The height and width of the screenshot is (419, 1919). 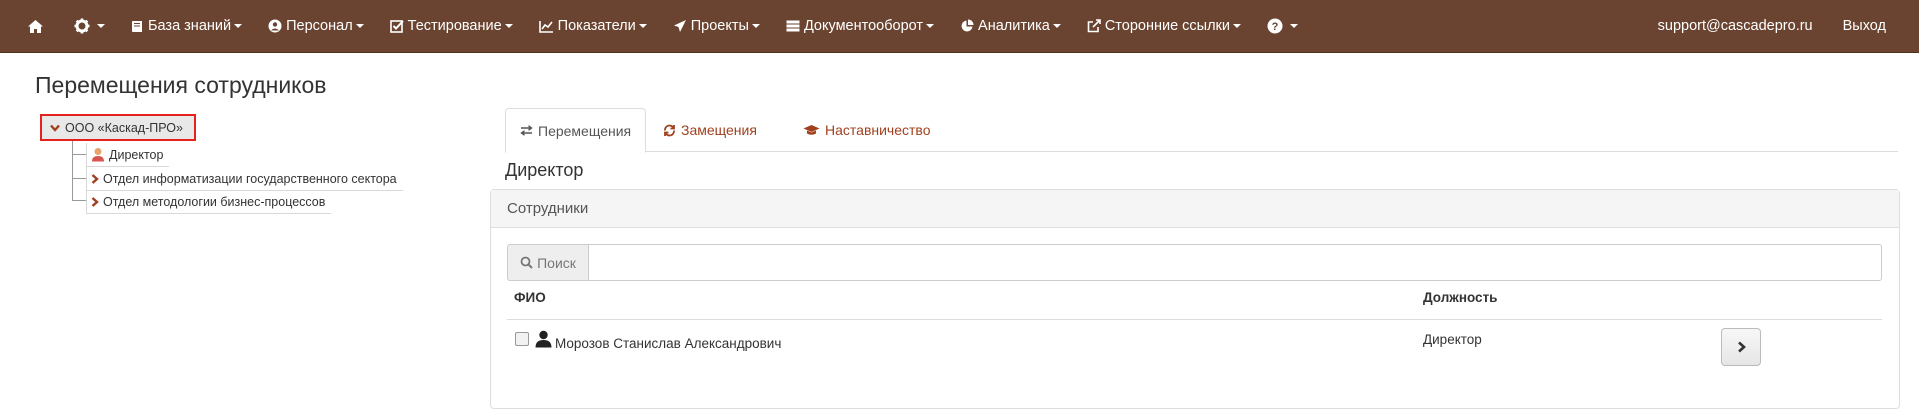 I want to click on row-open-button, so click(x=1741, y=347).